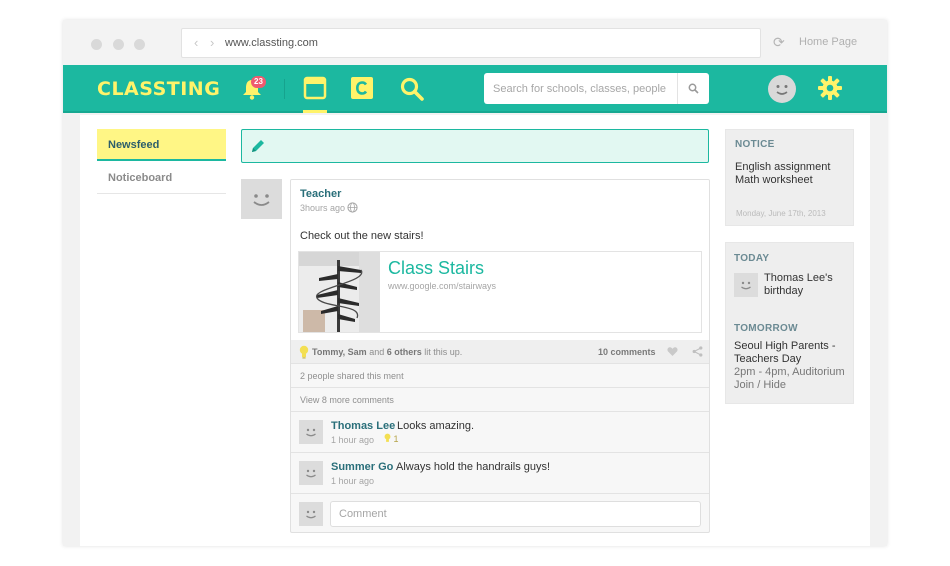 The image size is (950, 566). I want to click on comment-text: Looks amazing., so click(436, 426).